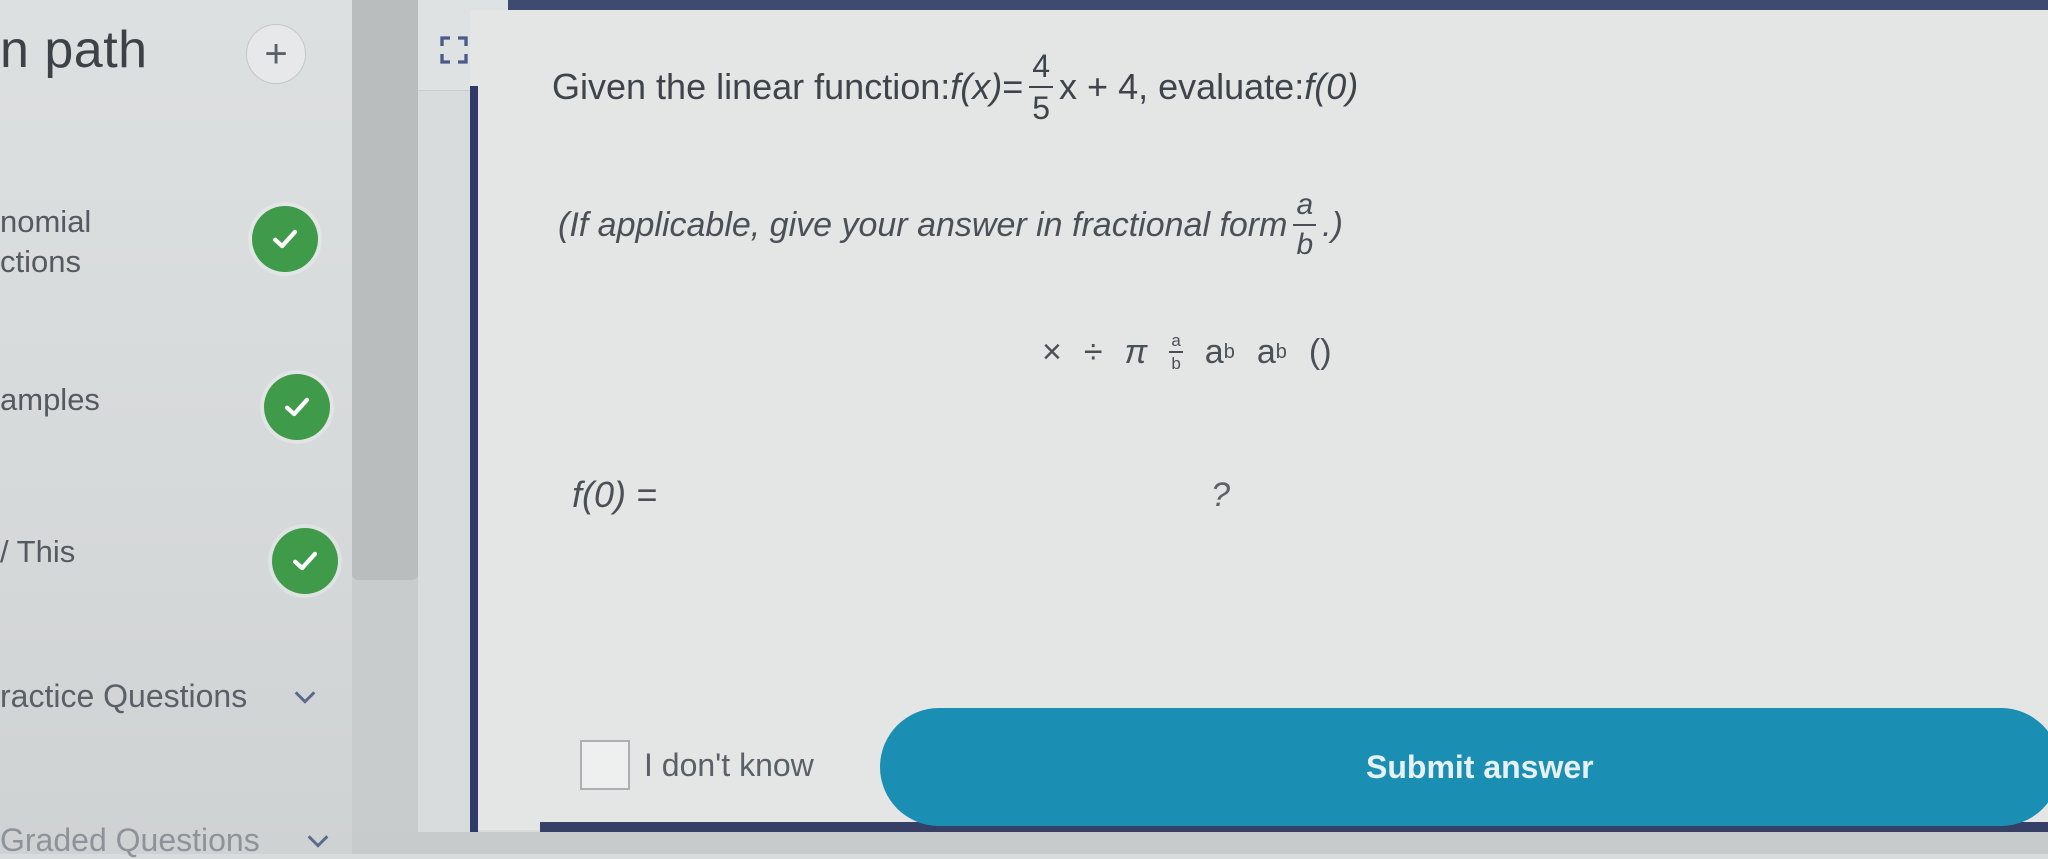  I want to click on plus-icon: +, so click(276, 53).